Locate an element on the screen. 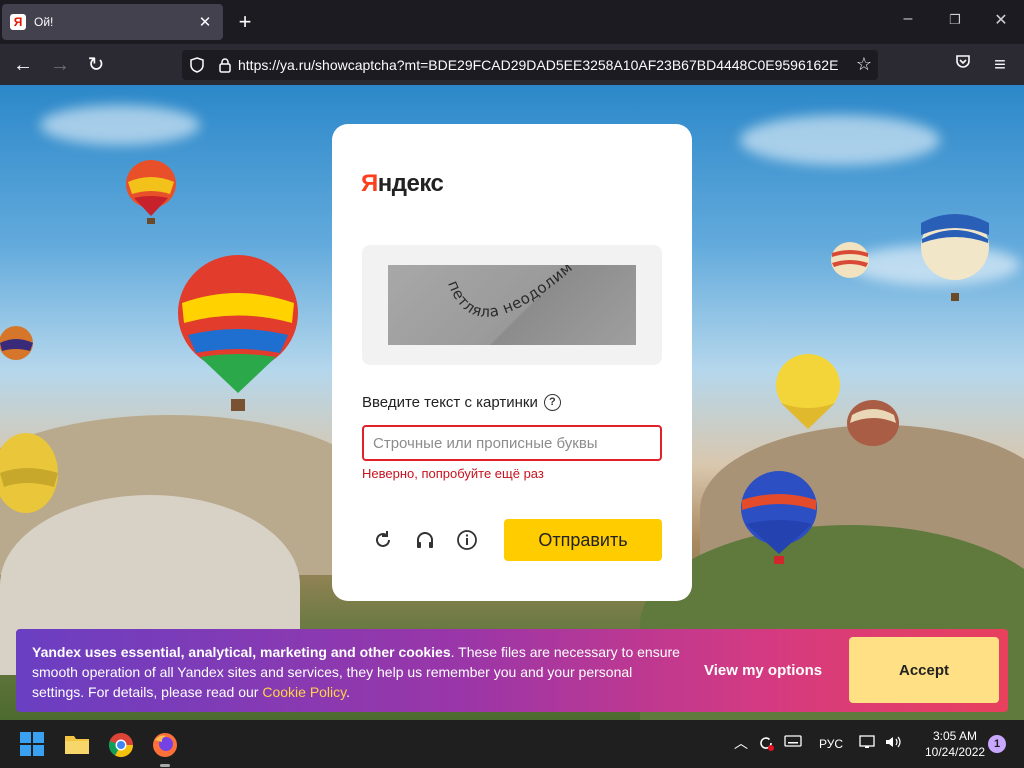  captcha-text: петляла неодолимая is located at coordinates (482, 293).